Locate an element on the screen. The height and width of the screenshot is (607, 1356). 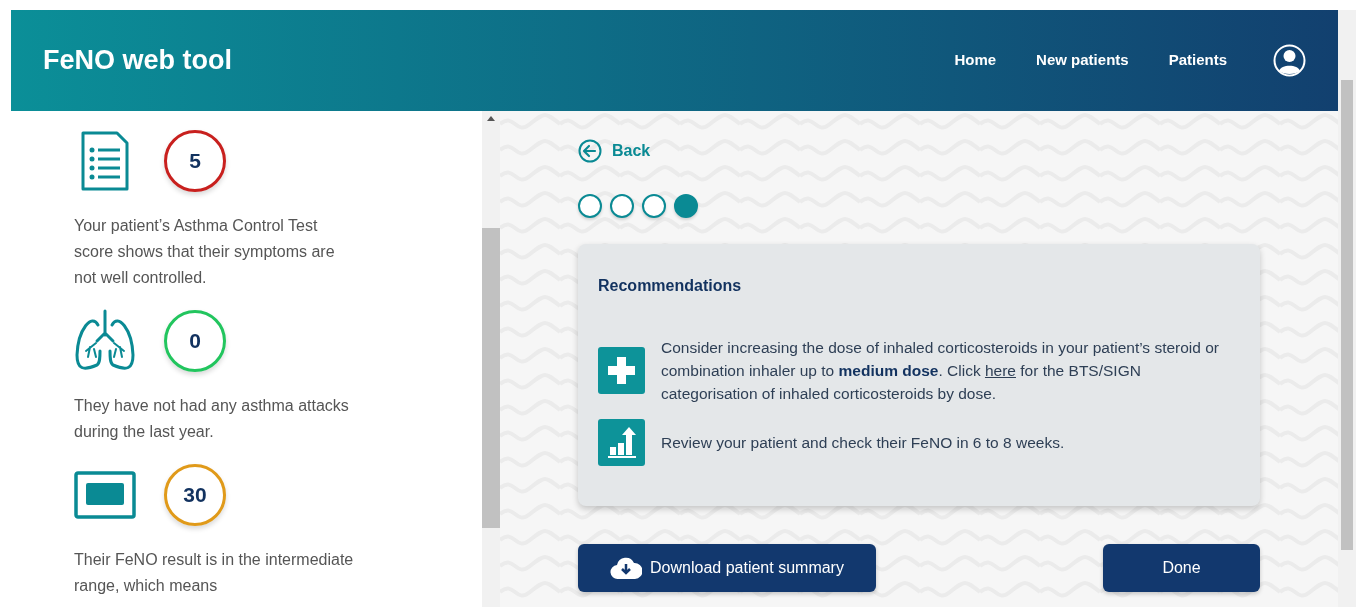
score-badge: 5 is located at coordinates (195, 161).